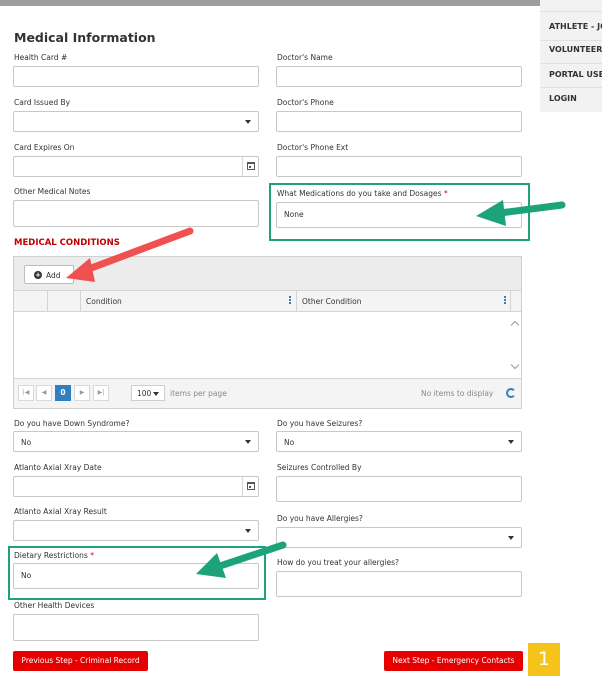 The height and width of the screenshot is (693, 602). Describe the element at coordinates (136, 213) in the screenshot. I see `other-medical-notes-input` at that location.